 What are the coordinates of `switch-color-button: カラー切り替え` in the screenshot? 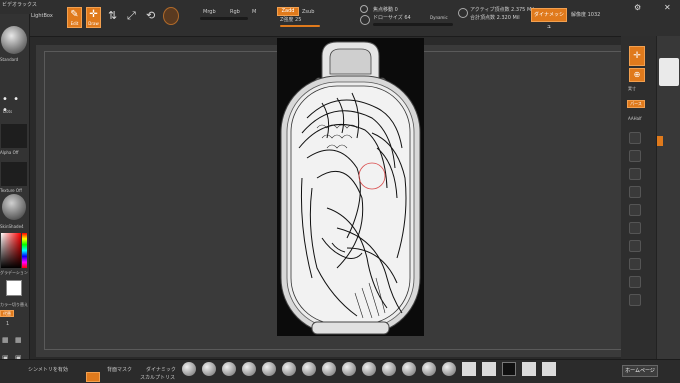 It's located at (14, 305).